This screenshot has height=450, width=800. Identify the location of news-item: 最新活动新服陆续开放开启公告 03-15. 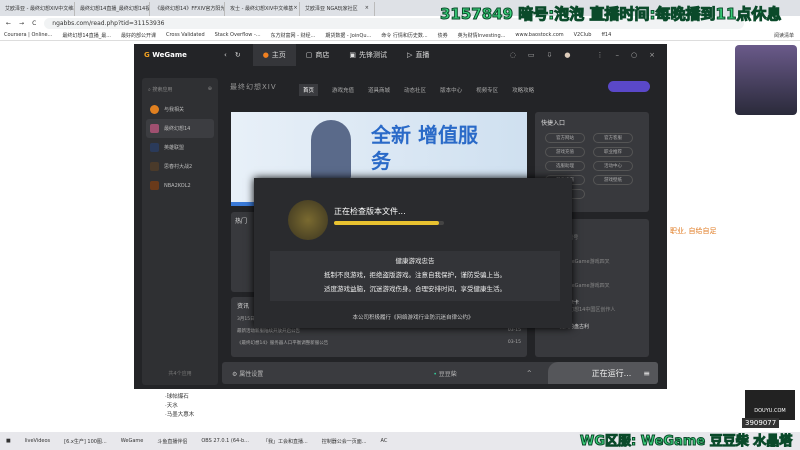
(379, 334).